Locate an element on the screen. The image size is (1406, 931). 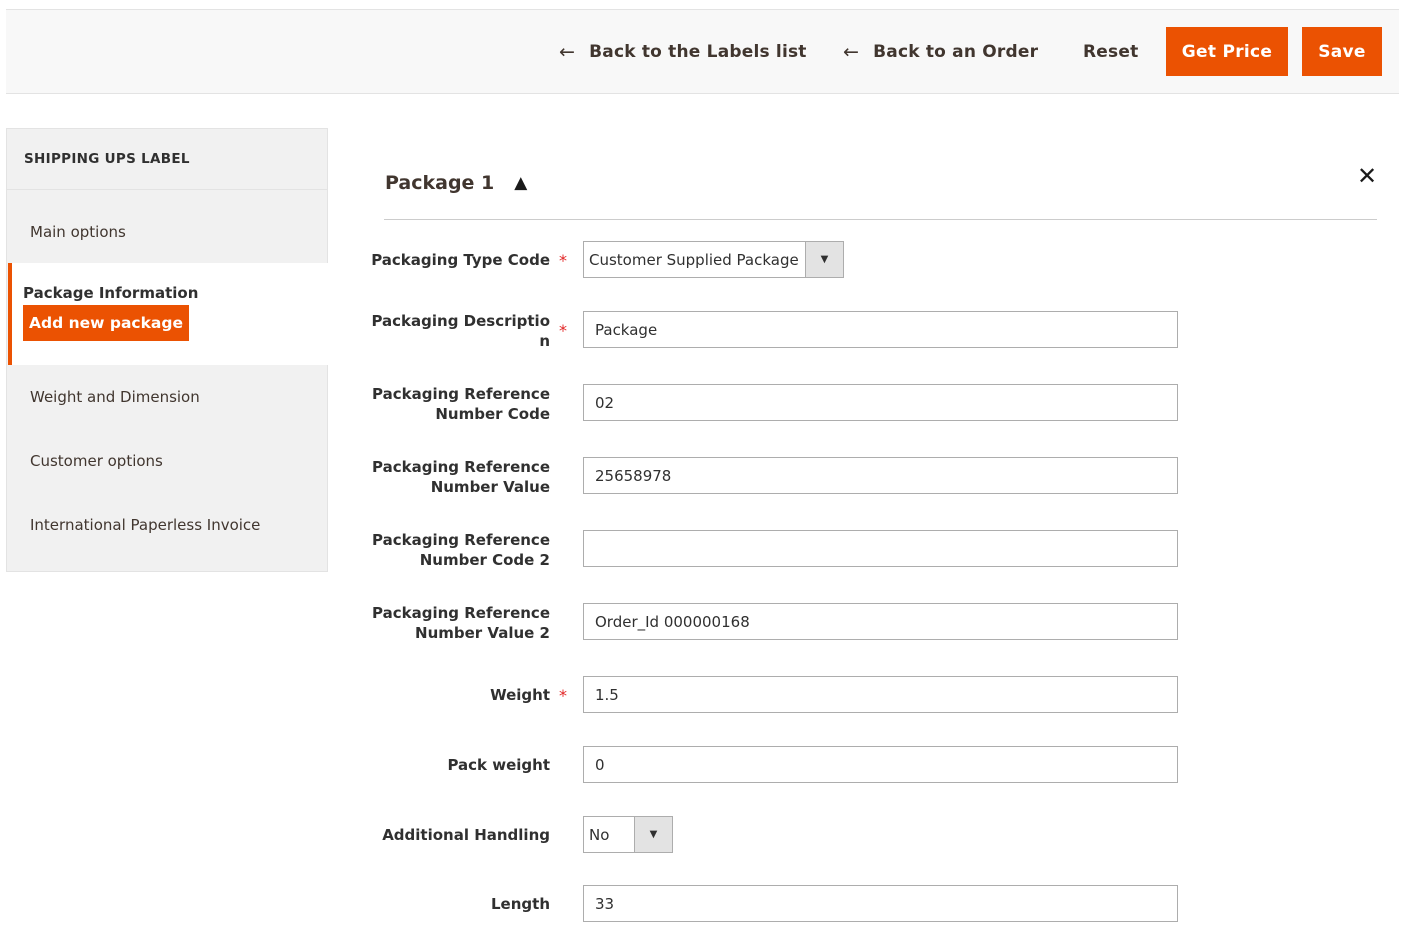
pack-weight-input: 0 is located at coordinates (880, 764).